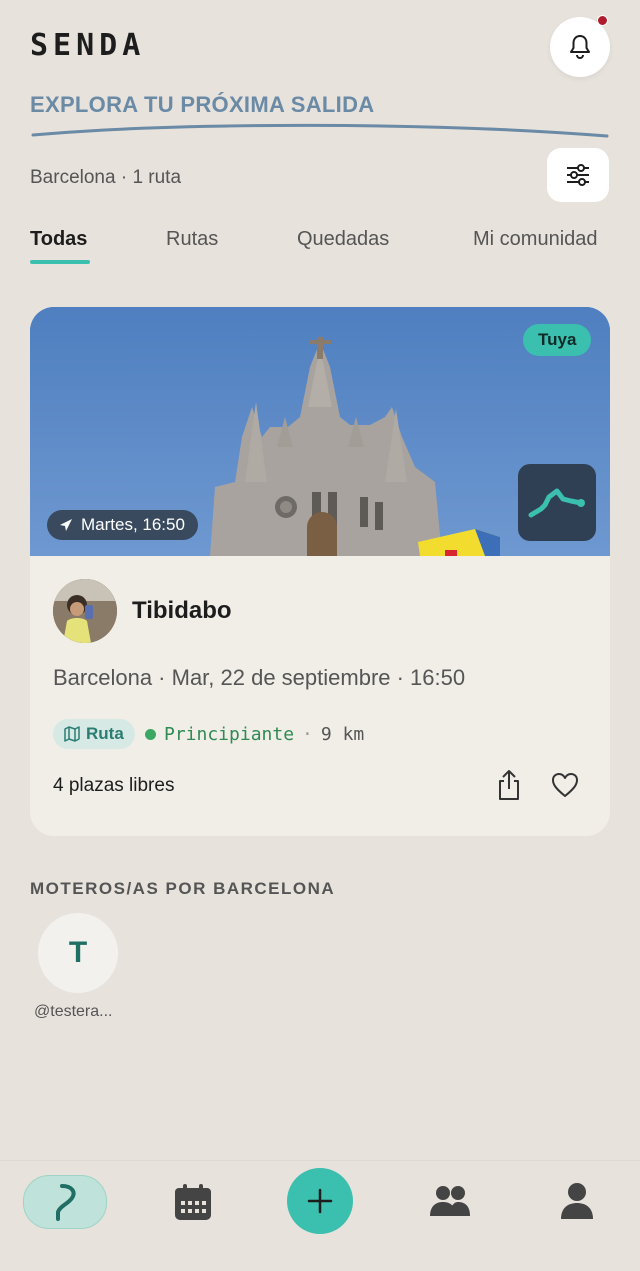 Image resolution: width=640 pixels, height=1271 pixels. I want to click on bell-icon, so click(580, 47).